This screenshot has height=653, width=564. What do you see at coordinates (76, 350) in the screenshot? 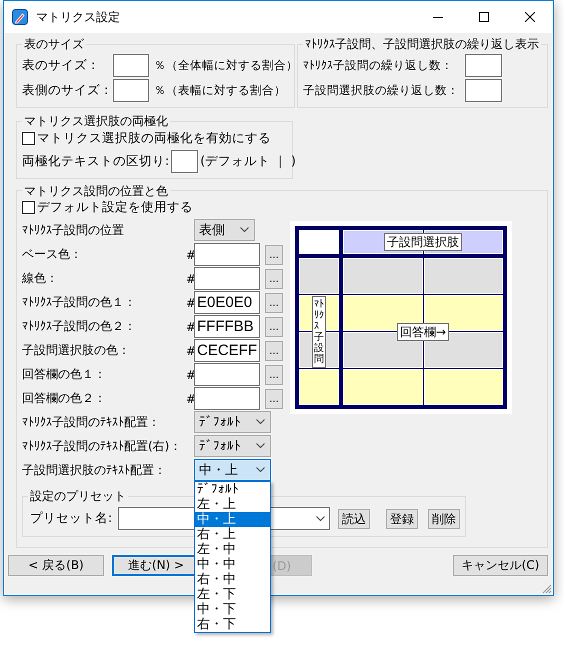
I see `field-label: 子設問選択肢の色：` at bounding box center [76, 350].